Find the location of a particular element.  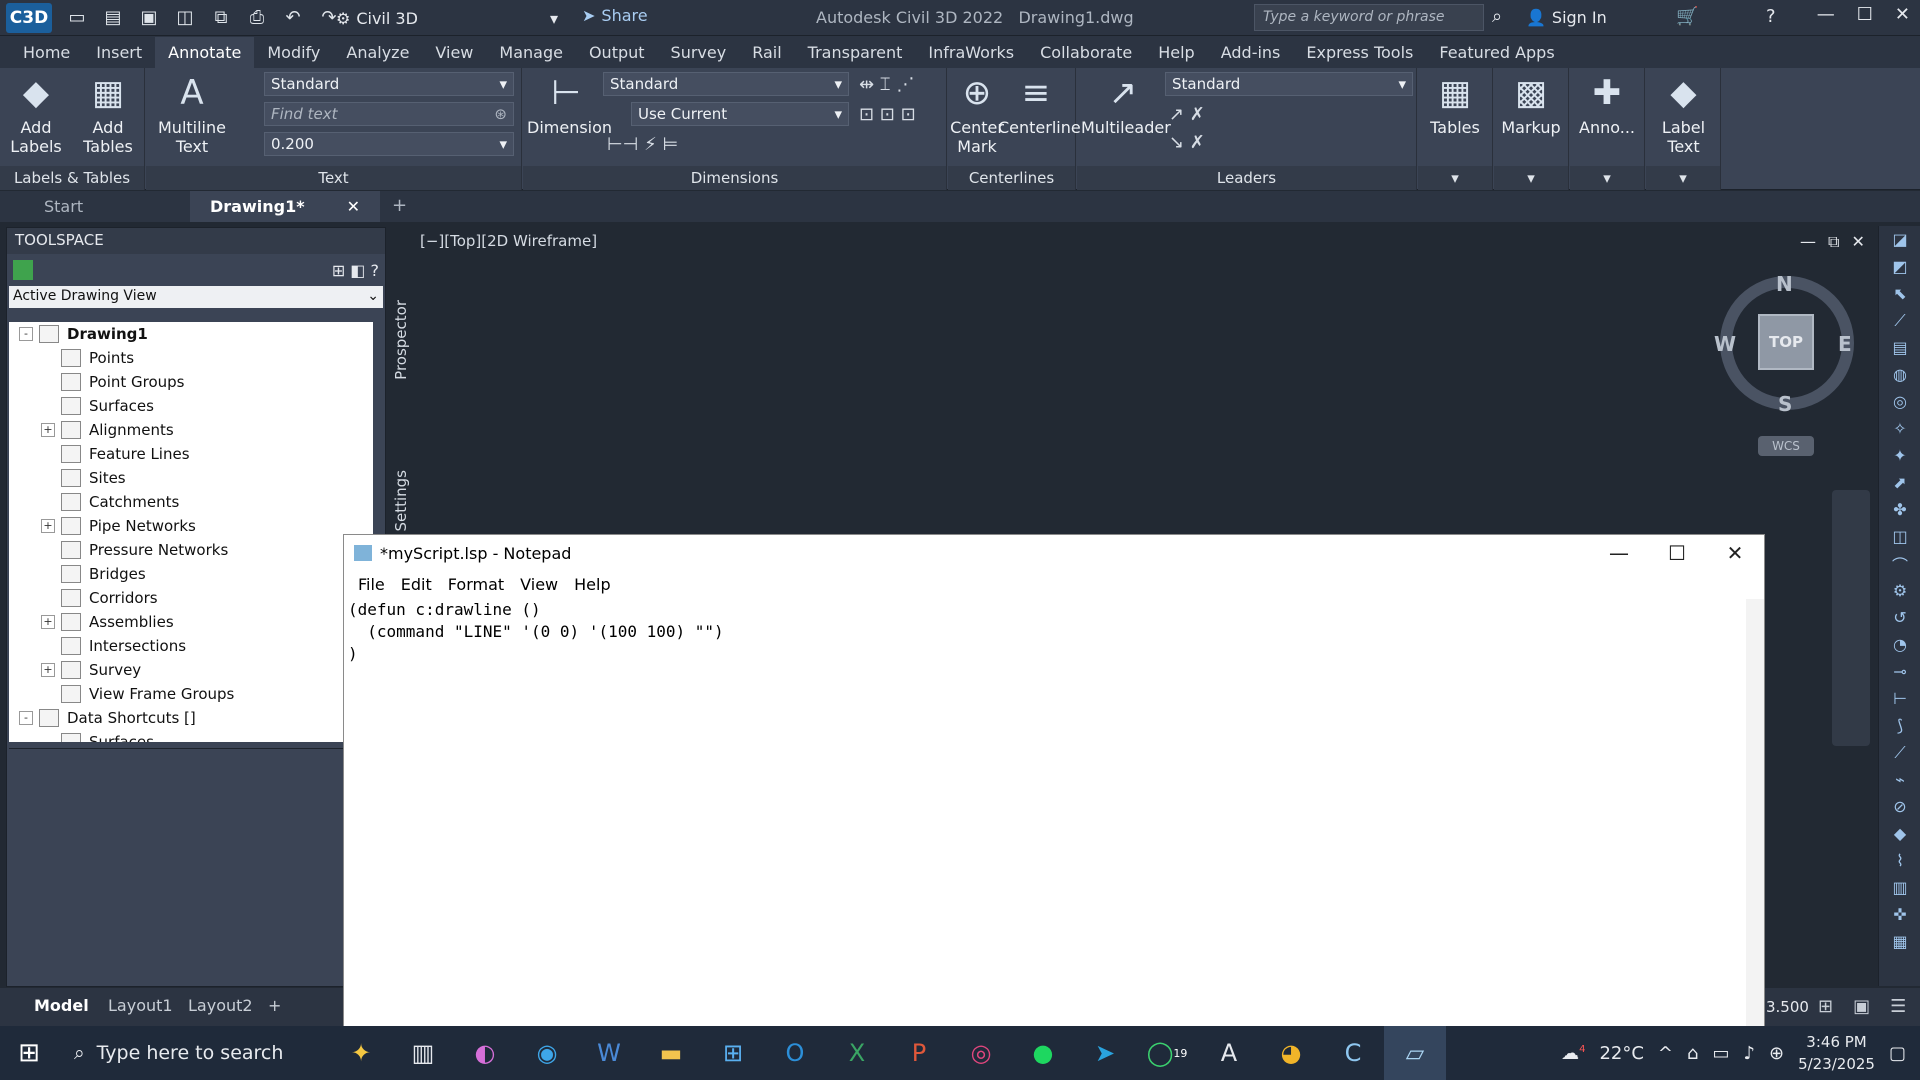

language-icon: ⊕ is located at coordinates (1776, 1053).